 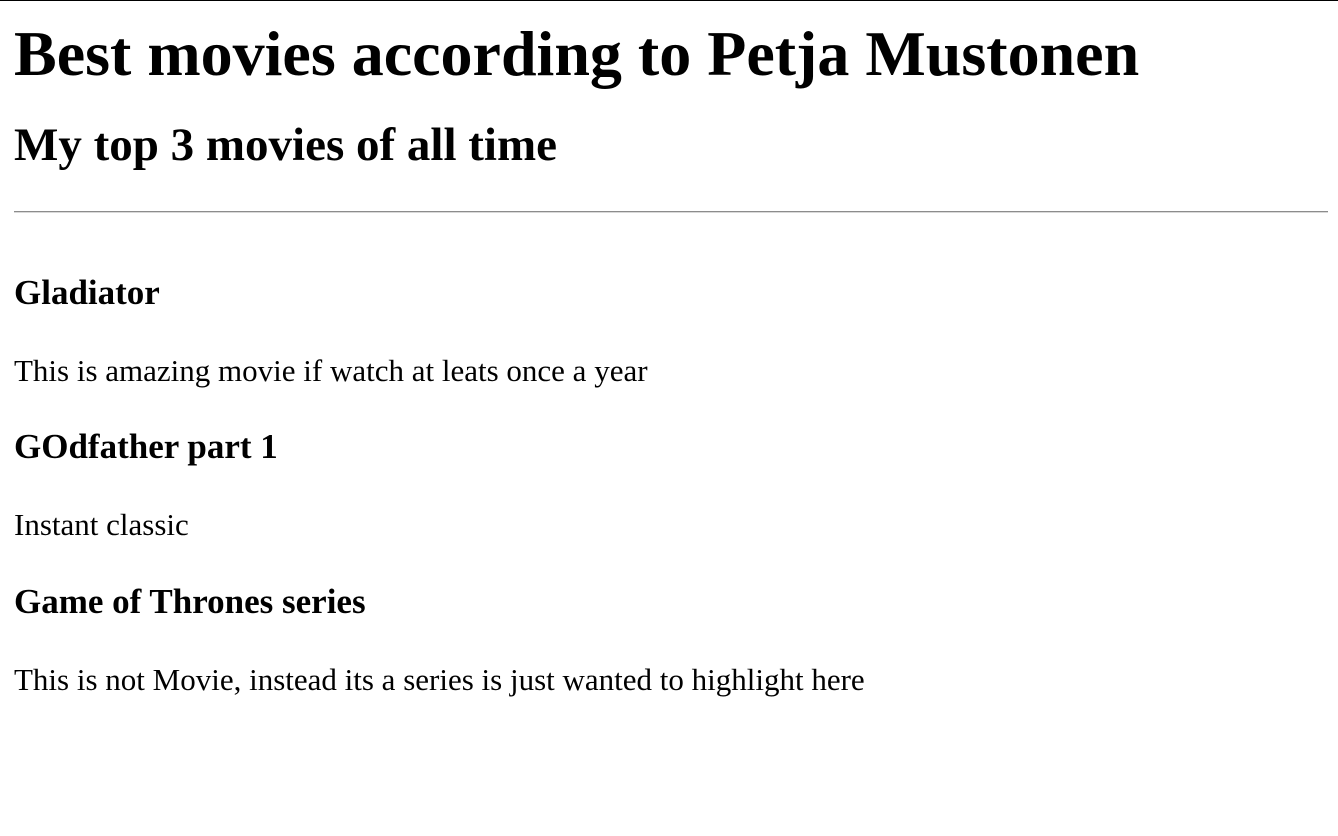 What do you see at coordinates (577, 53) in the screenshot?
I see `page-title: Best movies according to Petja Mustonen` at bounding box center [577, 53].